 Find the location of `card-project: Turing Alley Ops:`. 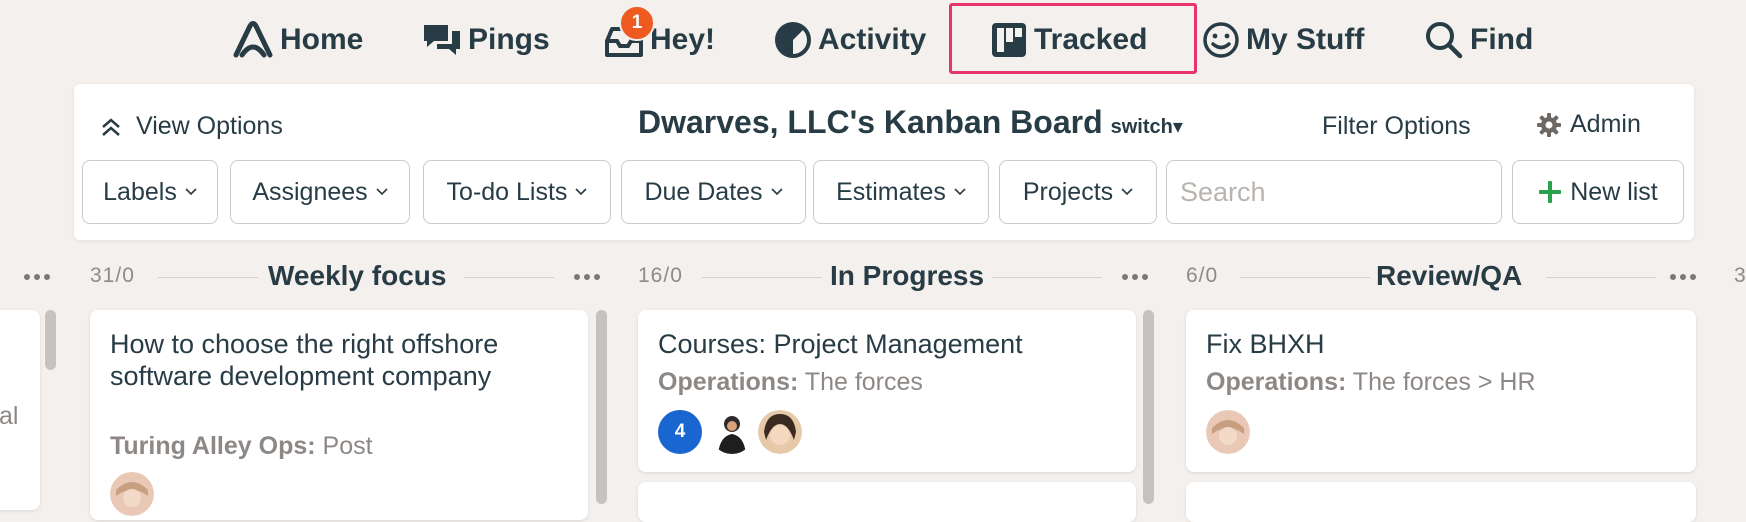

card-project: Turing Alley Ops: is located at coordinates (213, 446).